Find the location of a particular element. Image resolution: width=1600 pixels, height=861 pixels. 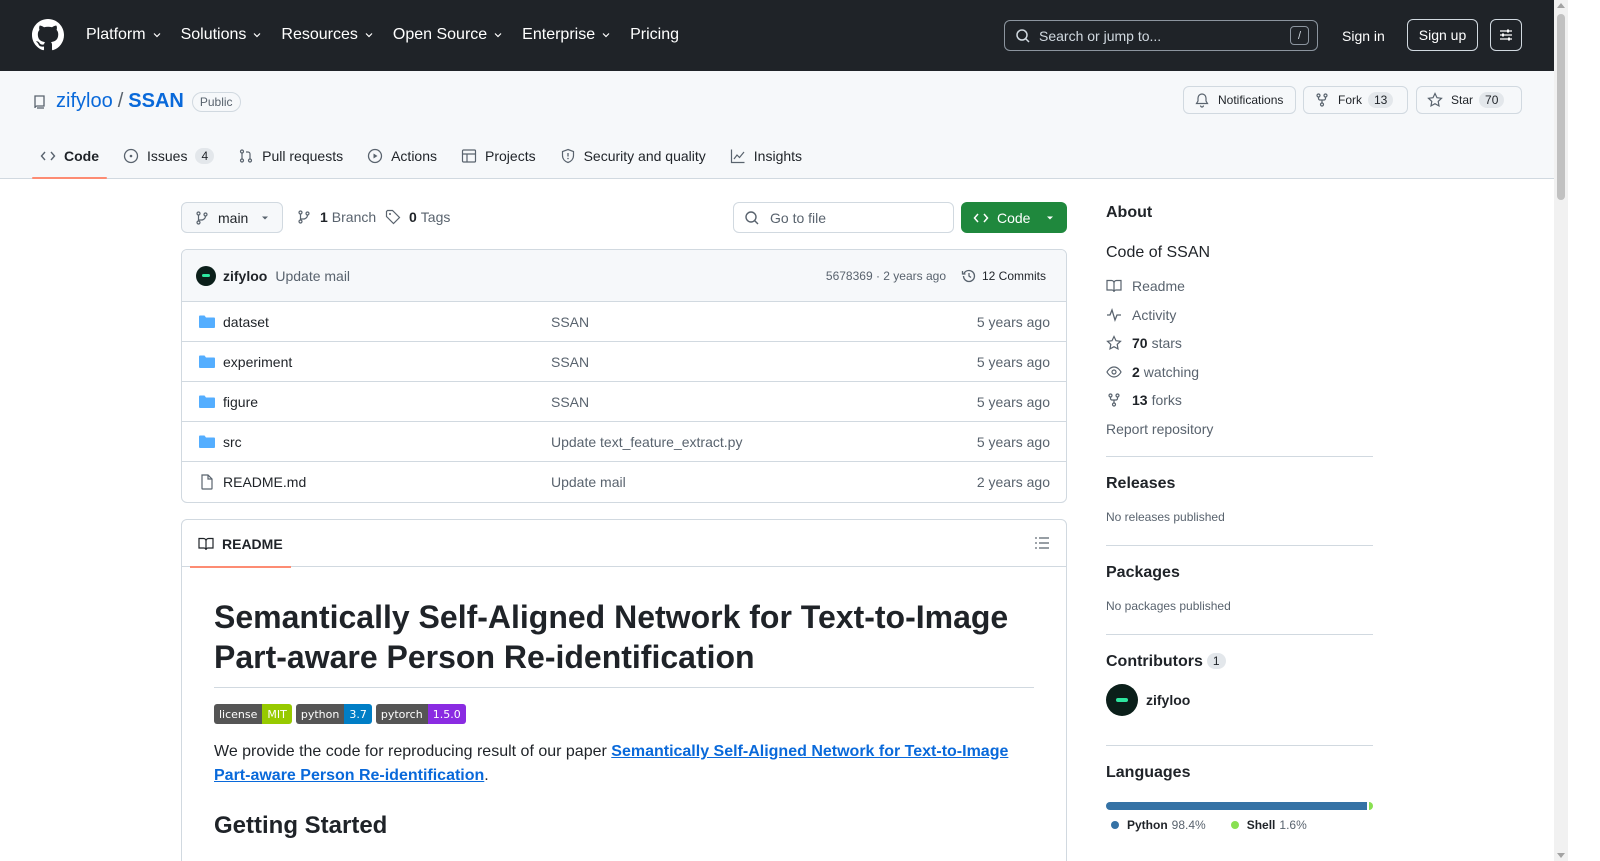

fork-label: Fork is located at coordinates (1350, 100).